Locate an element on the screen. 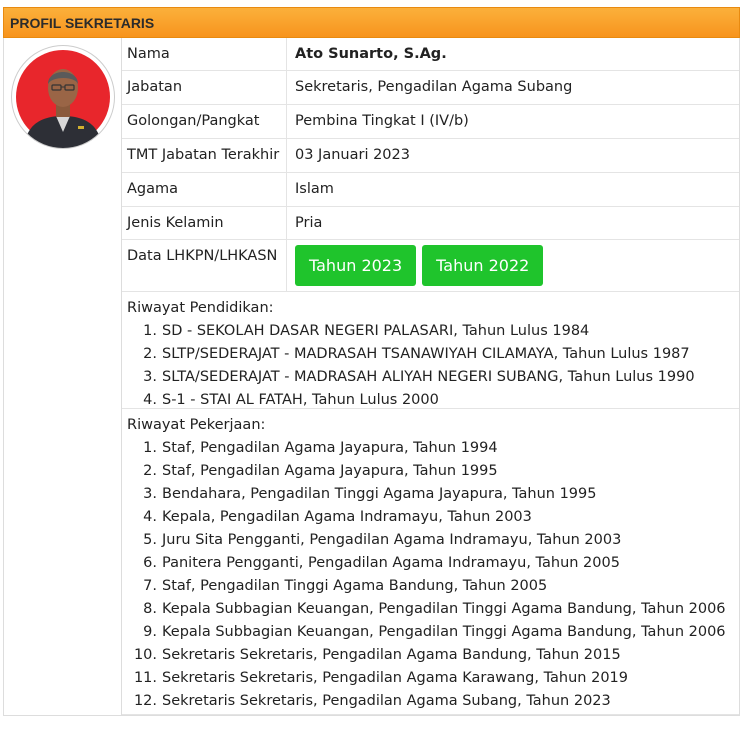 The height and width of the screenshot is (735, 742). lhkpn-buttons: Tahun 2023 Tahun 2022 is located at coordinates (513, 265).